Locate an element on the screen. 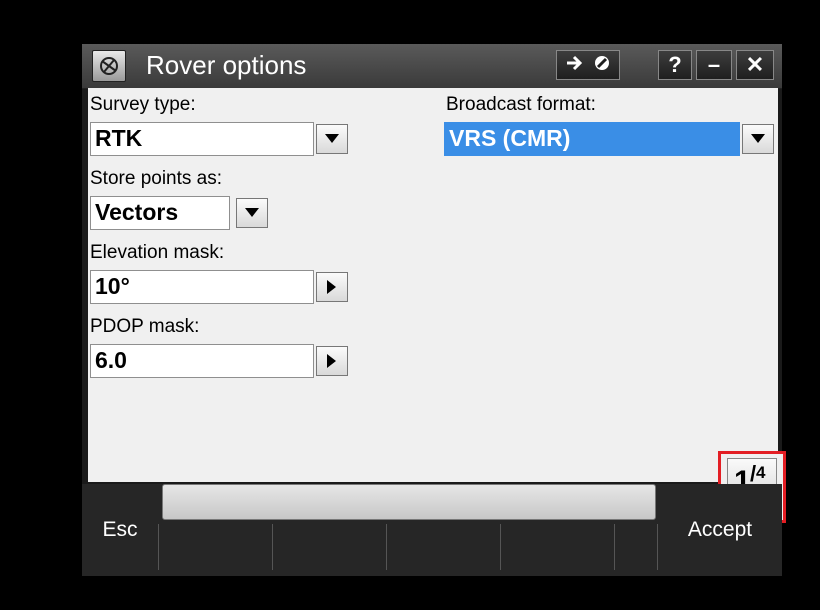 Image resolution: width=820 pixels, height=610 pixels. esc-button: Esc is located at coordinates (120, 530).